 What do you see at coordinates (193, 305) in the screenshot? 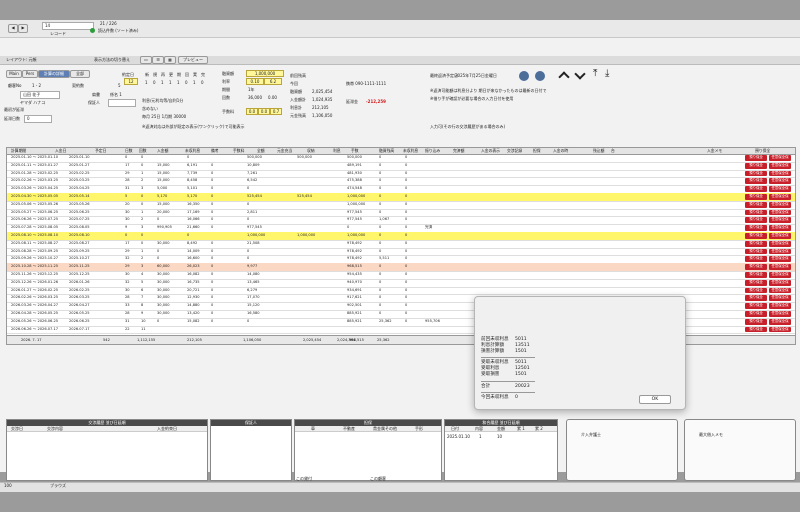
I see `table-cell: 14,880` at bounding box center [193, 305].